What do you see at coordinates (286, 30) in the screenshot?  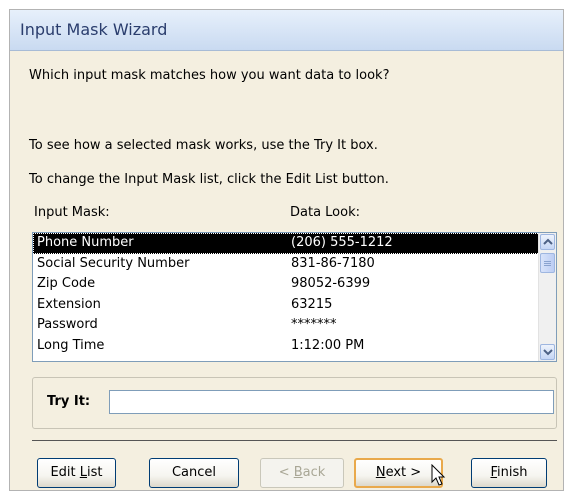 I see `title-bar: Input Mask Wizard` at bounding box center [286, 30].